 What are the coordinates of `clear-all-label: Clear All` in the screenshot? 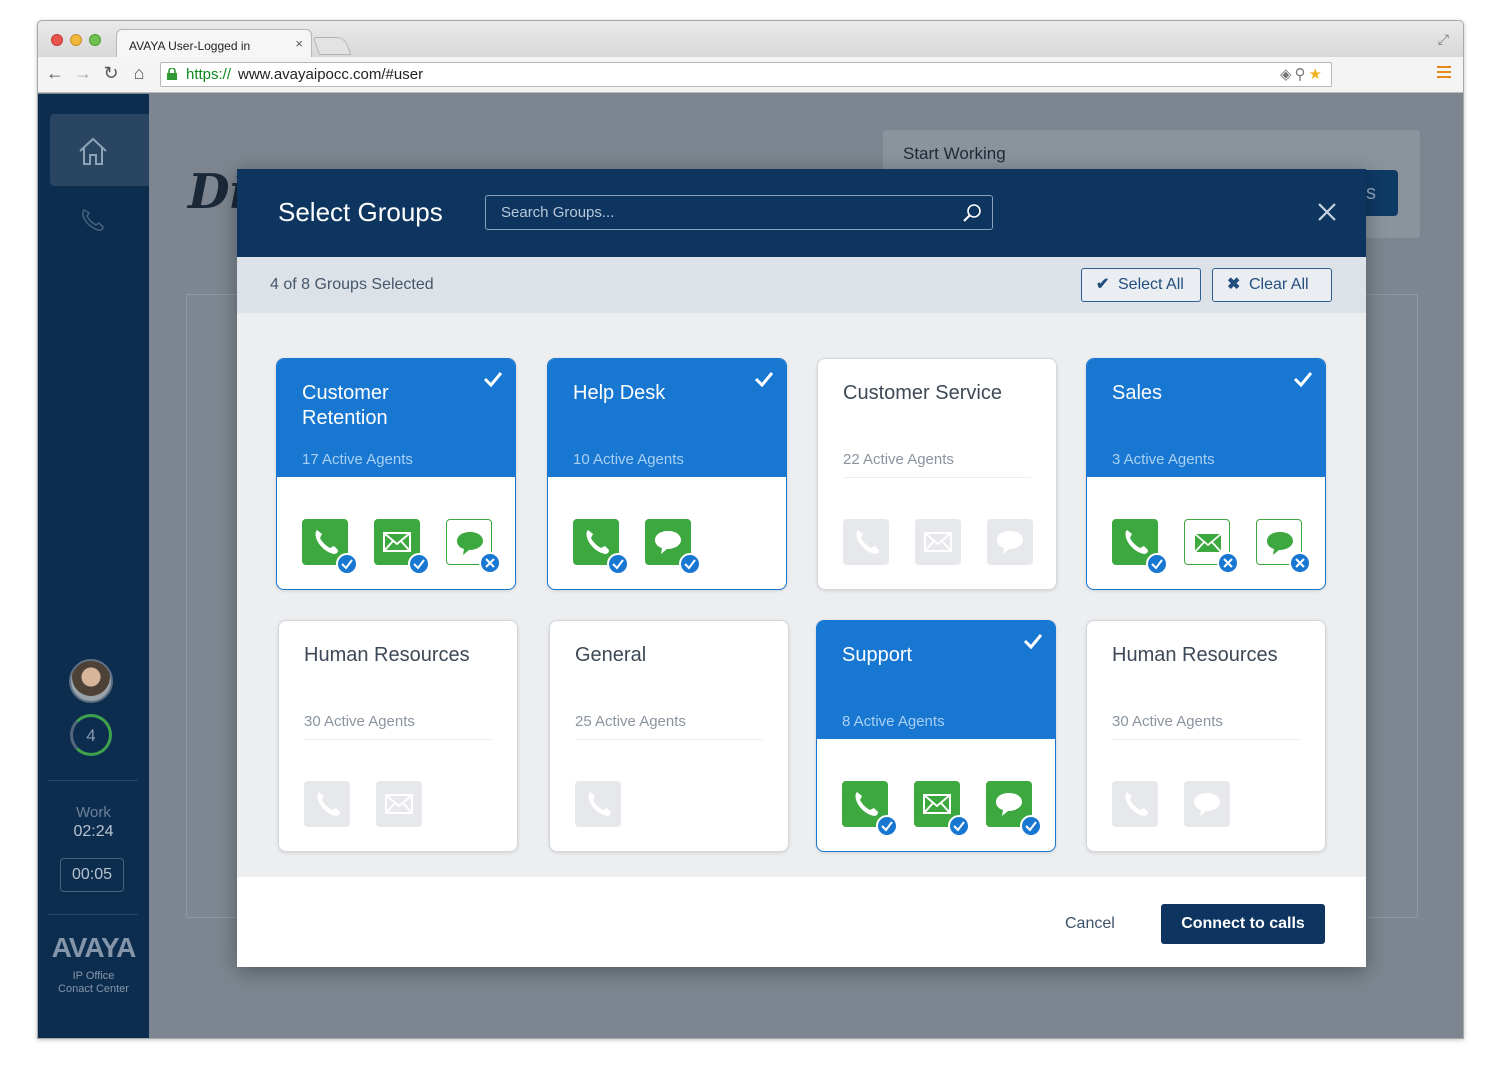 It's located at (1279, 284).